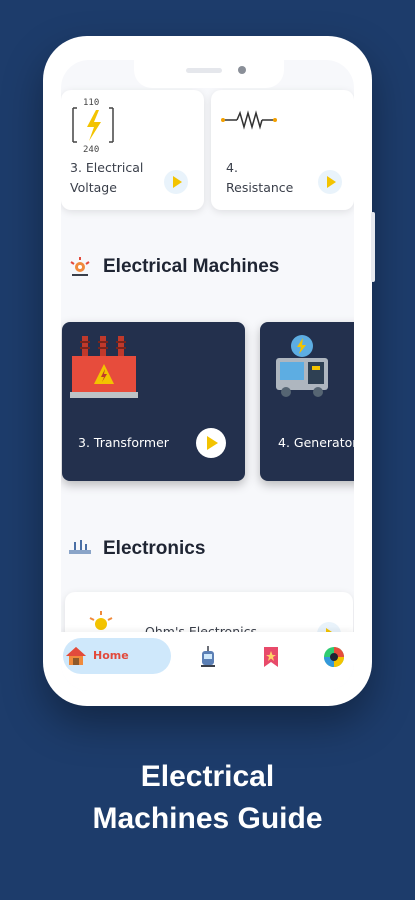 The height and width of the screenshot is (900, 415). What do you see at coordinates (204, 70) in the screenshot?
I see `phone-speaker` at bounding box center [204, 70].